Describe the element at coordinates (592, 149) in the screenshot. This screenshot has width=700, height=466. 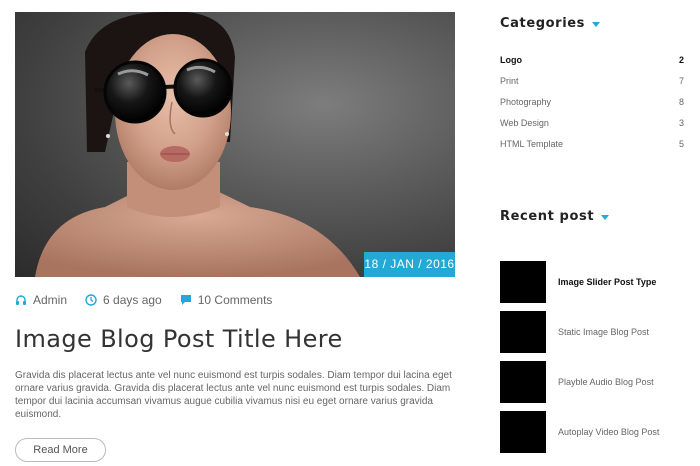
I see `category-item-html-template: HTML Template 5` at that location.